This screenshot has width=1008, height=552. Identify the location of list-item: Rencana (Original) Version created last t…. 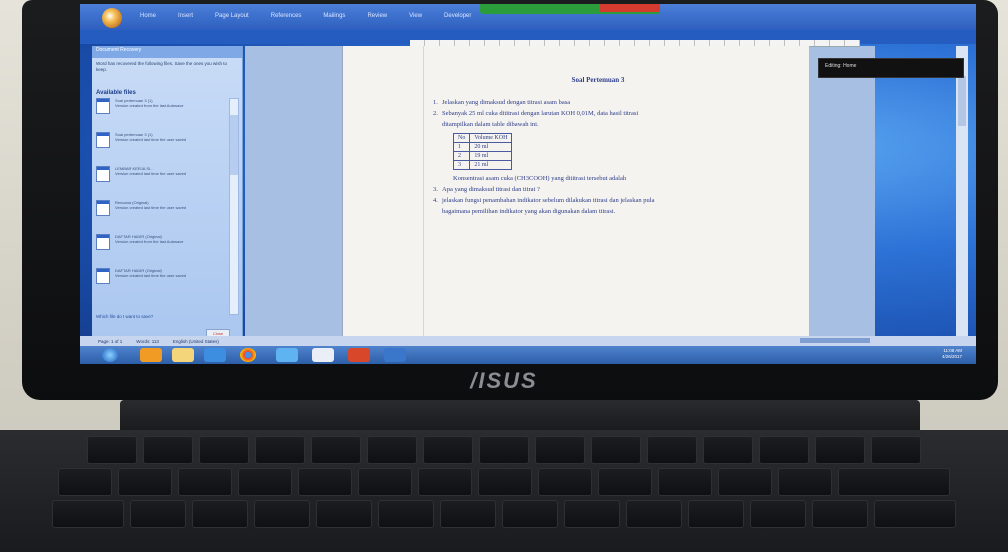
(161, 214).